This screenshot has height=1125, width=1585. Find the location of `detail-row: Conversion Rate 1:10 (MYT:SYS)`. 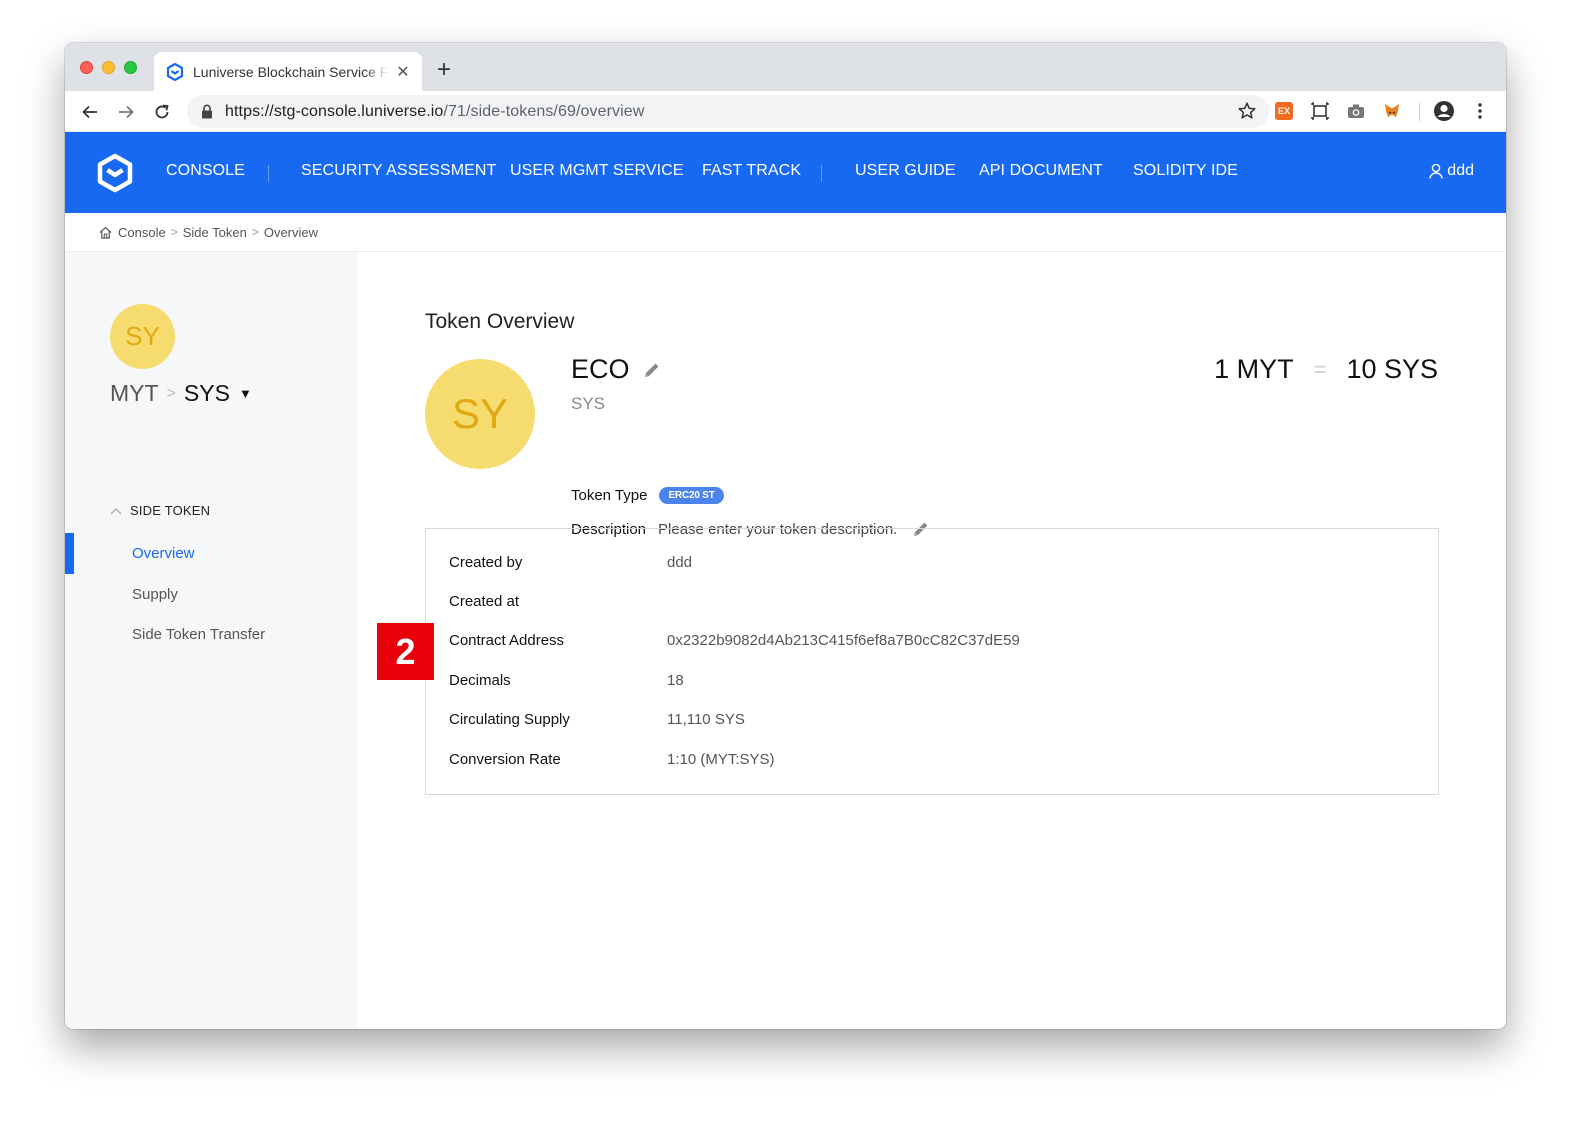

detail-row: Conversion Rate 1:10 (MYT:SYS) is located at coordinates (612, 759).